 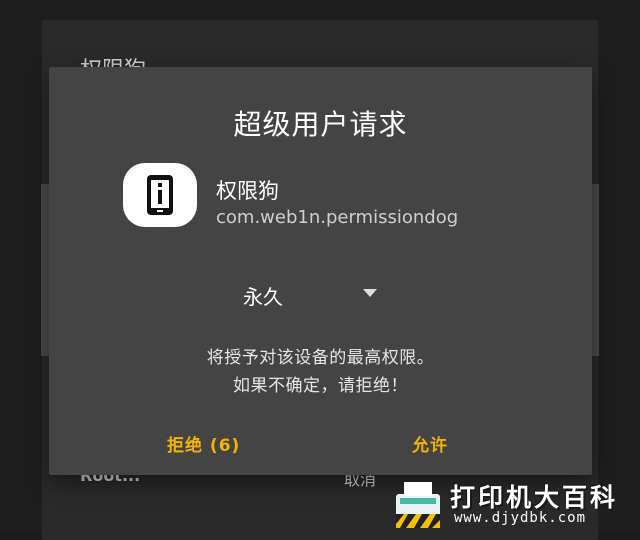 What do you see at coordinates (247, 191) in the screenshot?
I see `app-name: 权限狗` at bounding box center [247, 191].